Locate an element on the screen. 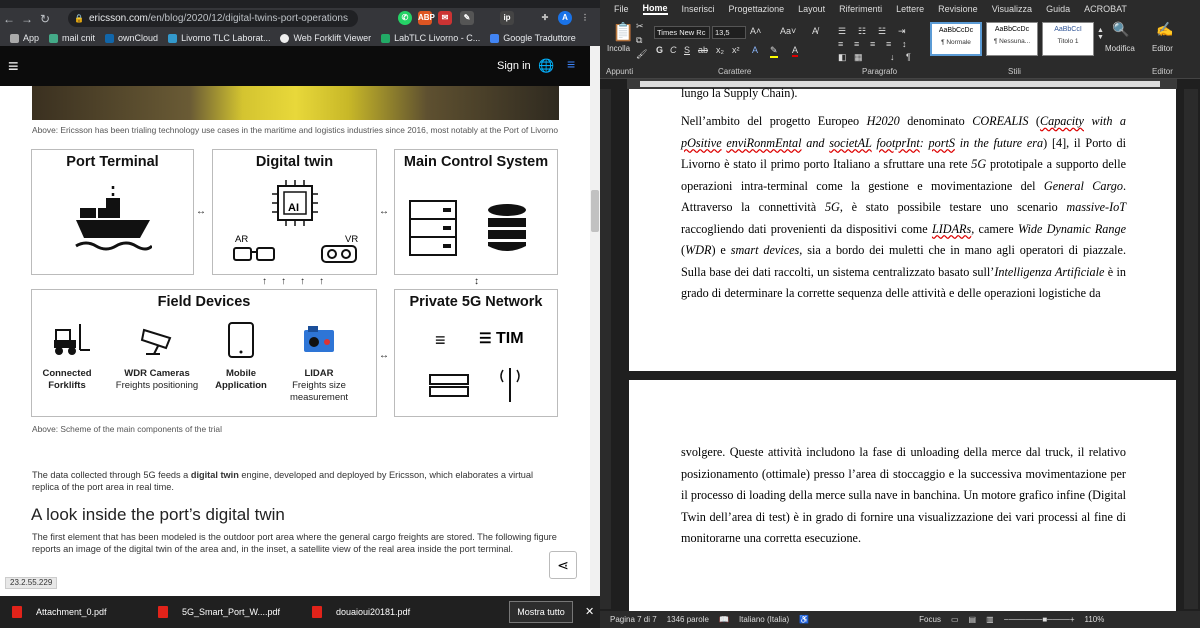  superscript-icon: x² is located at coordinates (736, 50).